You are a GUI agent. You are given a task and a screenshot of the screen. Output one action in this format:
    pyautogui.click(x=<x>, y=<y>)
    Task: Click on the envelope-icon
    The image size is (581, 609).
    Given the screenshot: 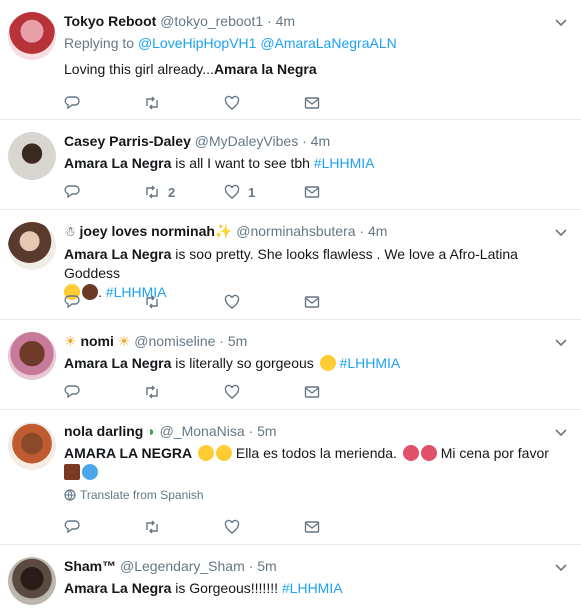 What is the action you would take?
    pyautogui.click(x=312, y=192)
    